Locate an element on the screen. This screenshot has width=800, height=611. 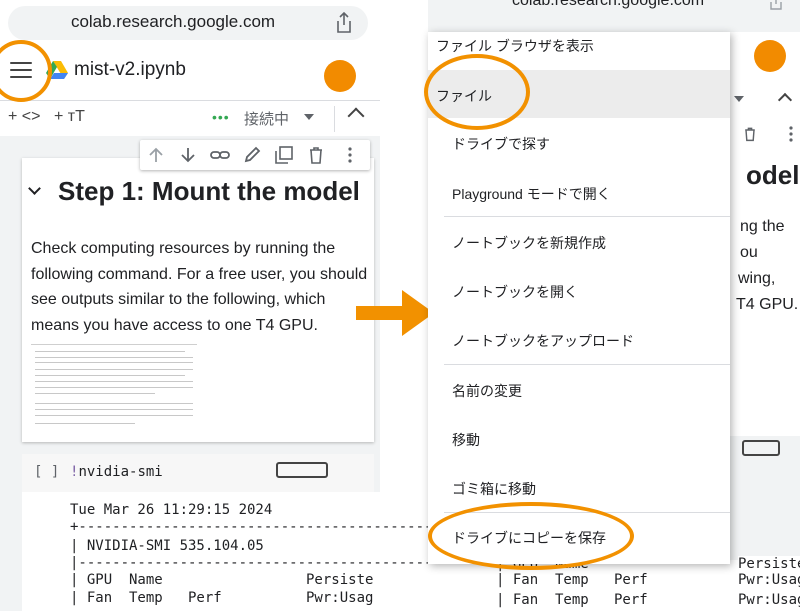
menu-item-open-notebook: ノートブックを開く is located at coordinates (515, 292).